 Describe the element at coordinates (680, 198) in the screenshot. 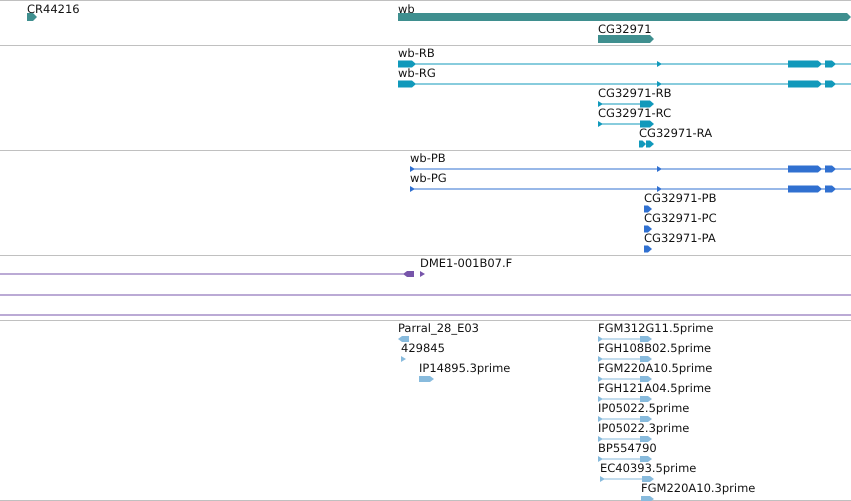

I see `feature-label: CG32971-PB` at that location.